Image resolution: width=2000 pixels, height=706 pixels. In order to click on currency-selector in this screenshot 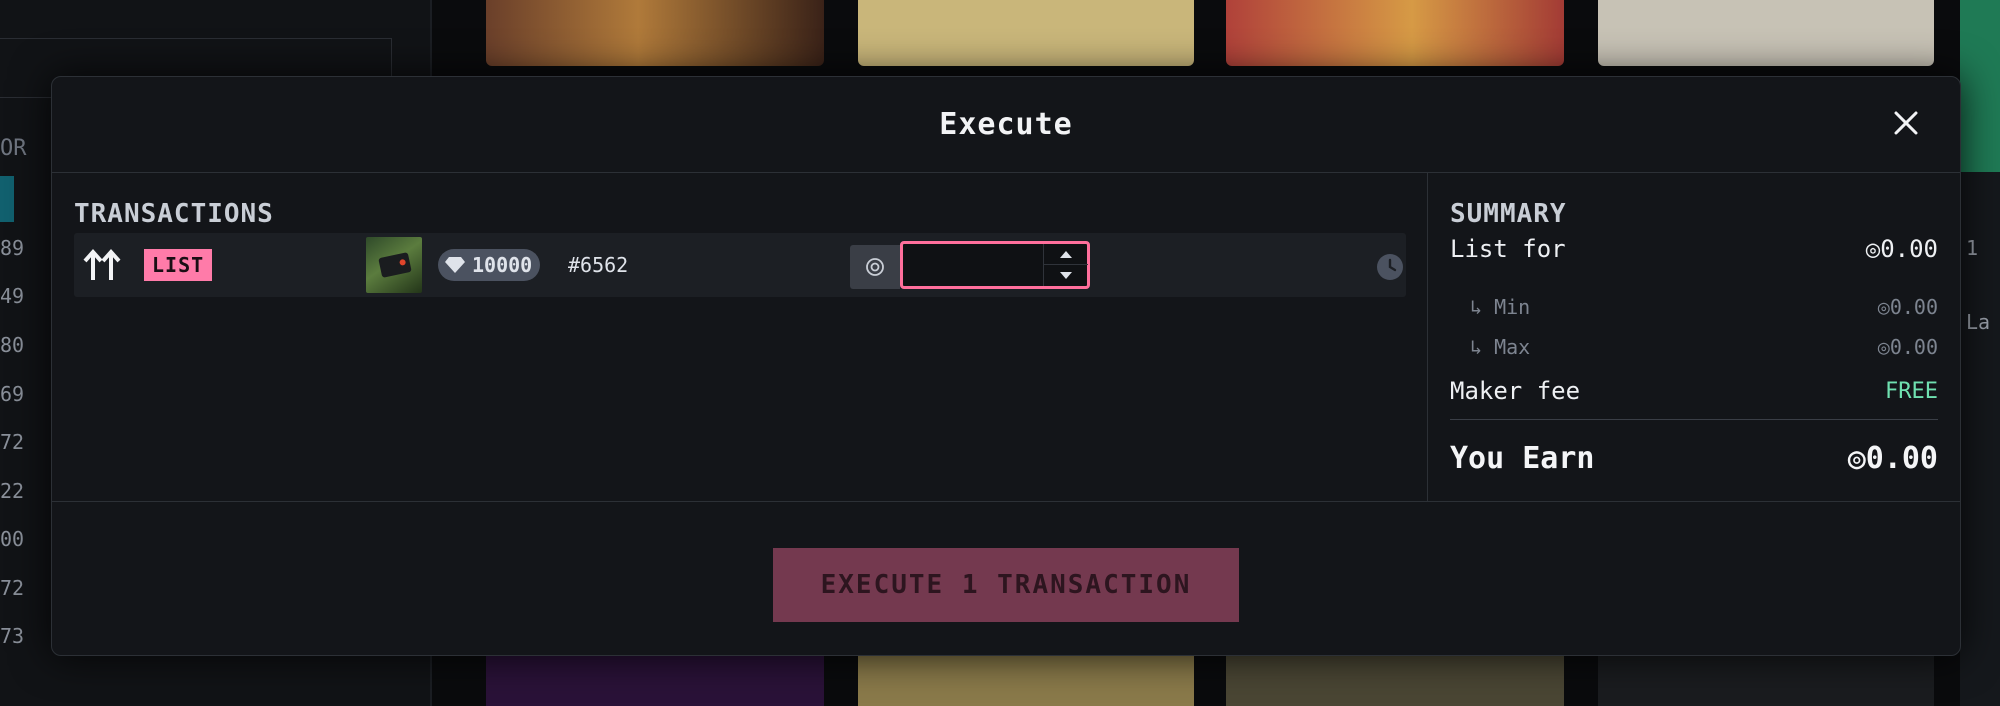, I will do `click(875, 267)`.